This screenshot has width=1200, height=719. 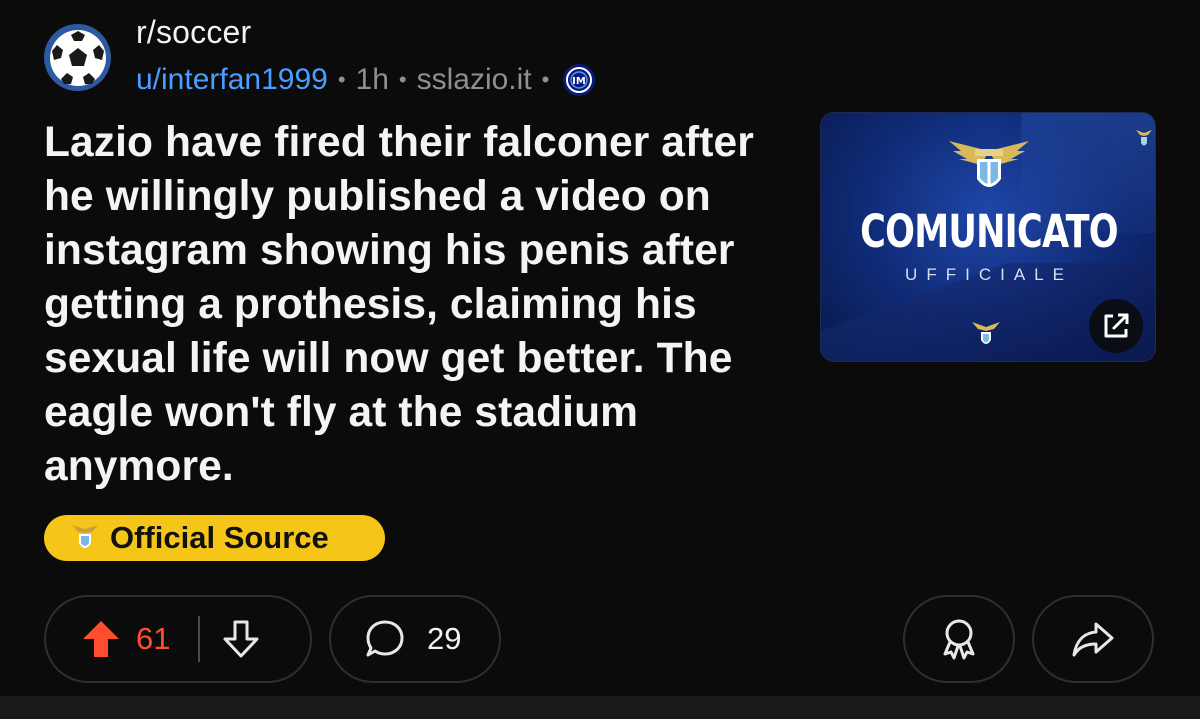 I want to click on award-icon, so click(x=959, y=639).